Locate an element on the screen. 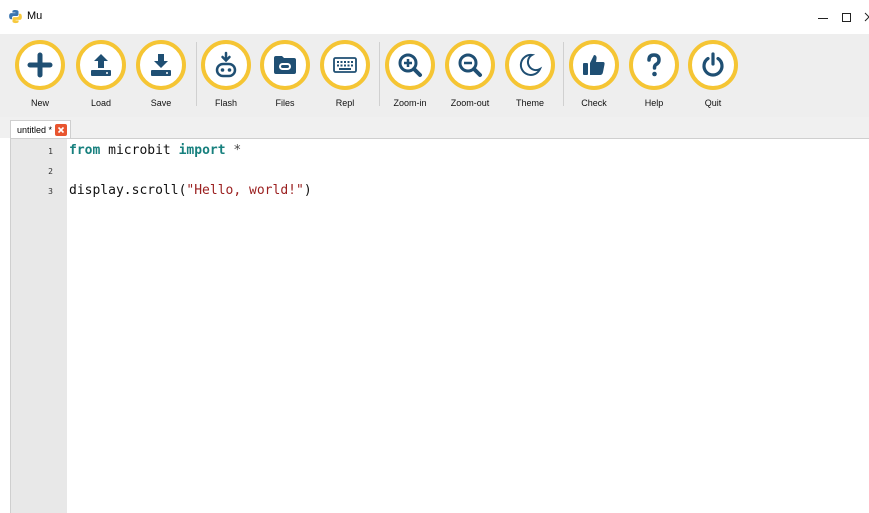 The height and width of the screenshot is (513, 869). module-name: microbit is located at coordinates (139, 150).